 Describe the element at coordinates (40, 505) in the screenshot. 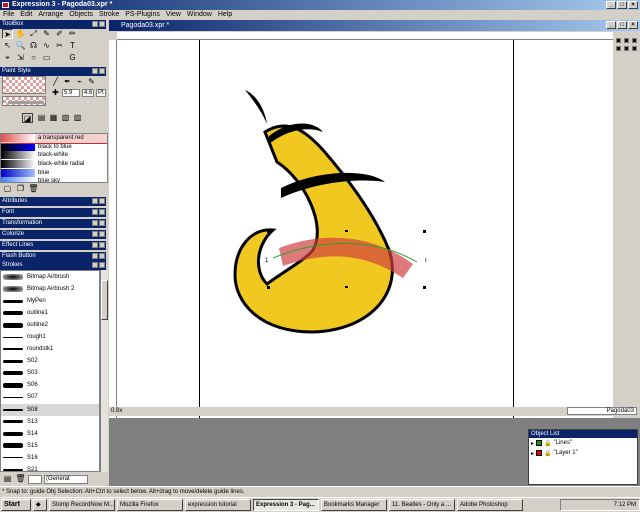

I see `quicklaunch-icon: ◆` at that location.